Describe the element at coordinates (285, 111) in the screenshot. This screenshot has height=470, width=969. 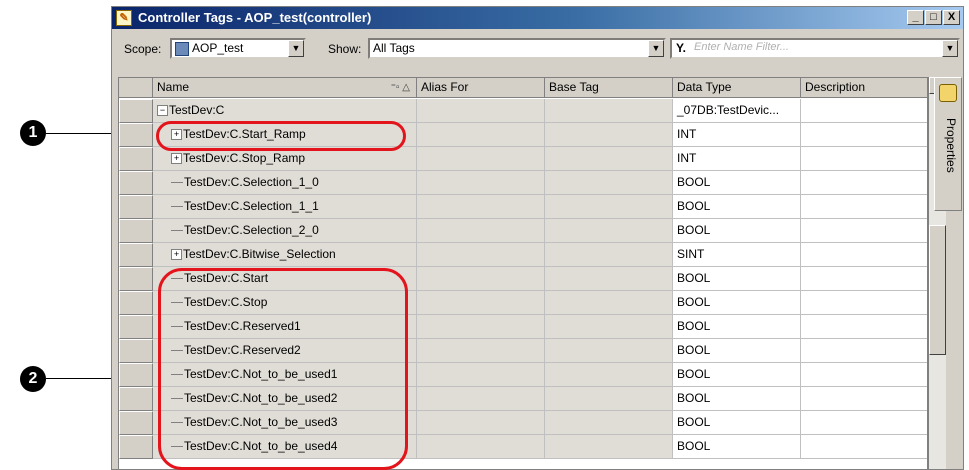
I see `tag-name-cell: − TestDev:C` at that location.